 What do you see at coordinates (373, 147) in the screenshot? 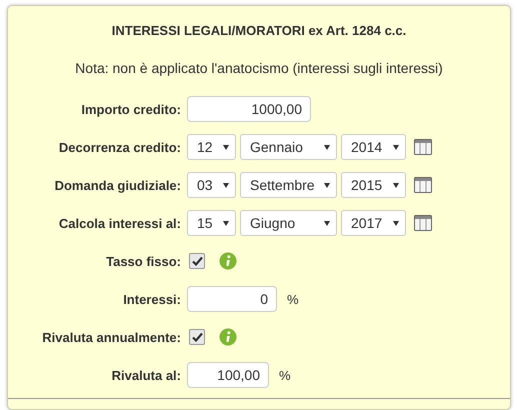
I see `year-select: 2014` at bounding box center [373, 147].